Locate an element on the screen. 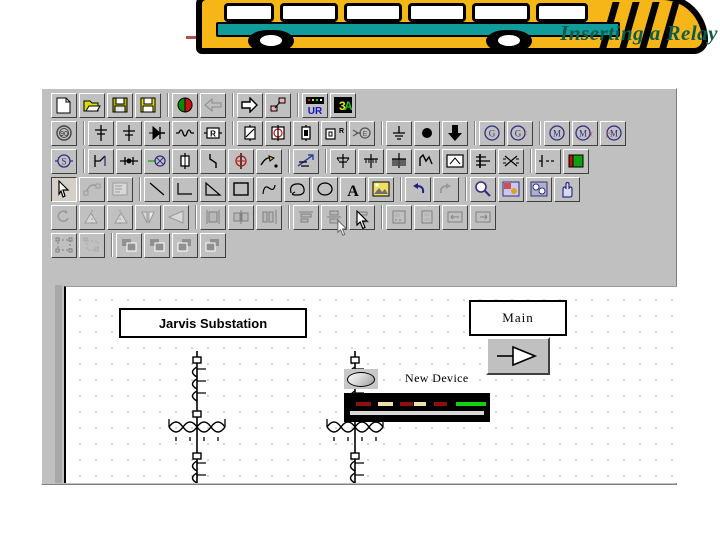  pan-hand-icon is located at coordinates (567, 189).